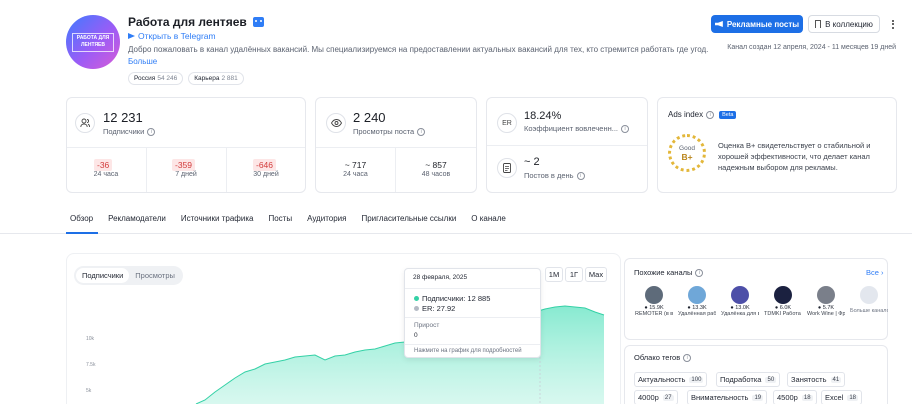 The image size is (912, 404). What do you see at coordinates (669, 272) in the screenshot?
I see `similar-channels-title: Похожие каналы i` at bounding box center [669, 272].